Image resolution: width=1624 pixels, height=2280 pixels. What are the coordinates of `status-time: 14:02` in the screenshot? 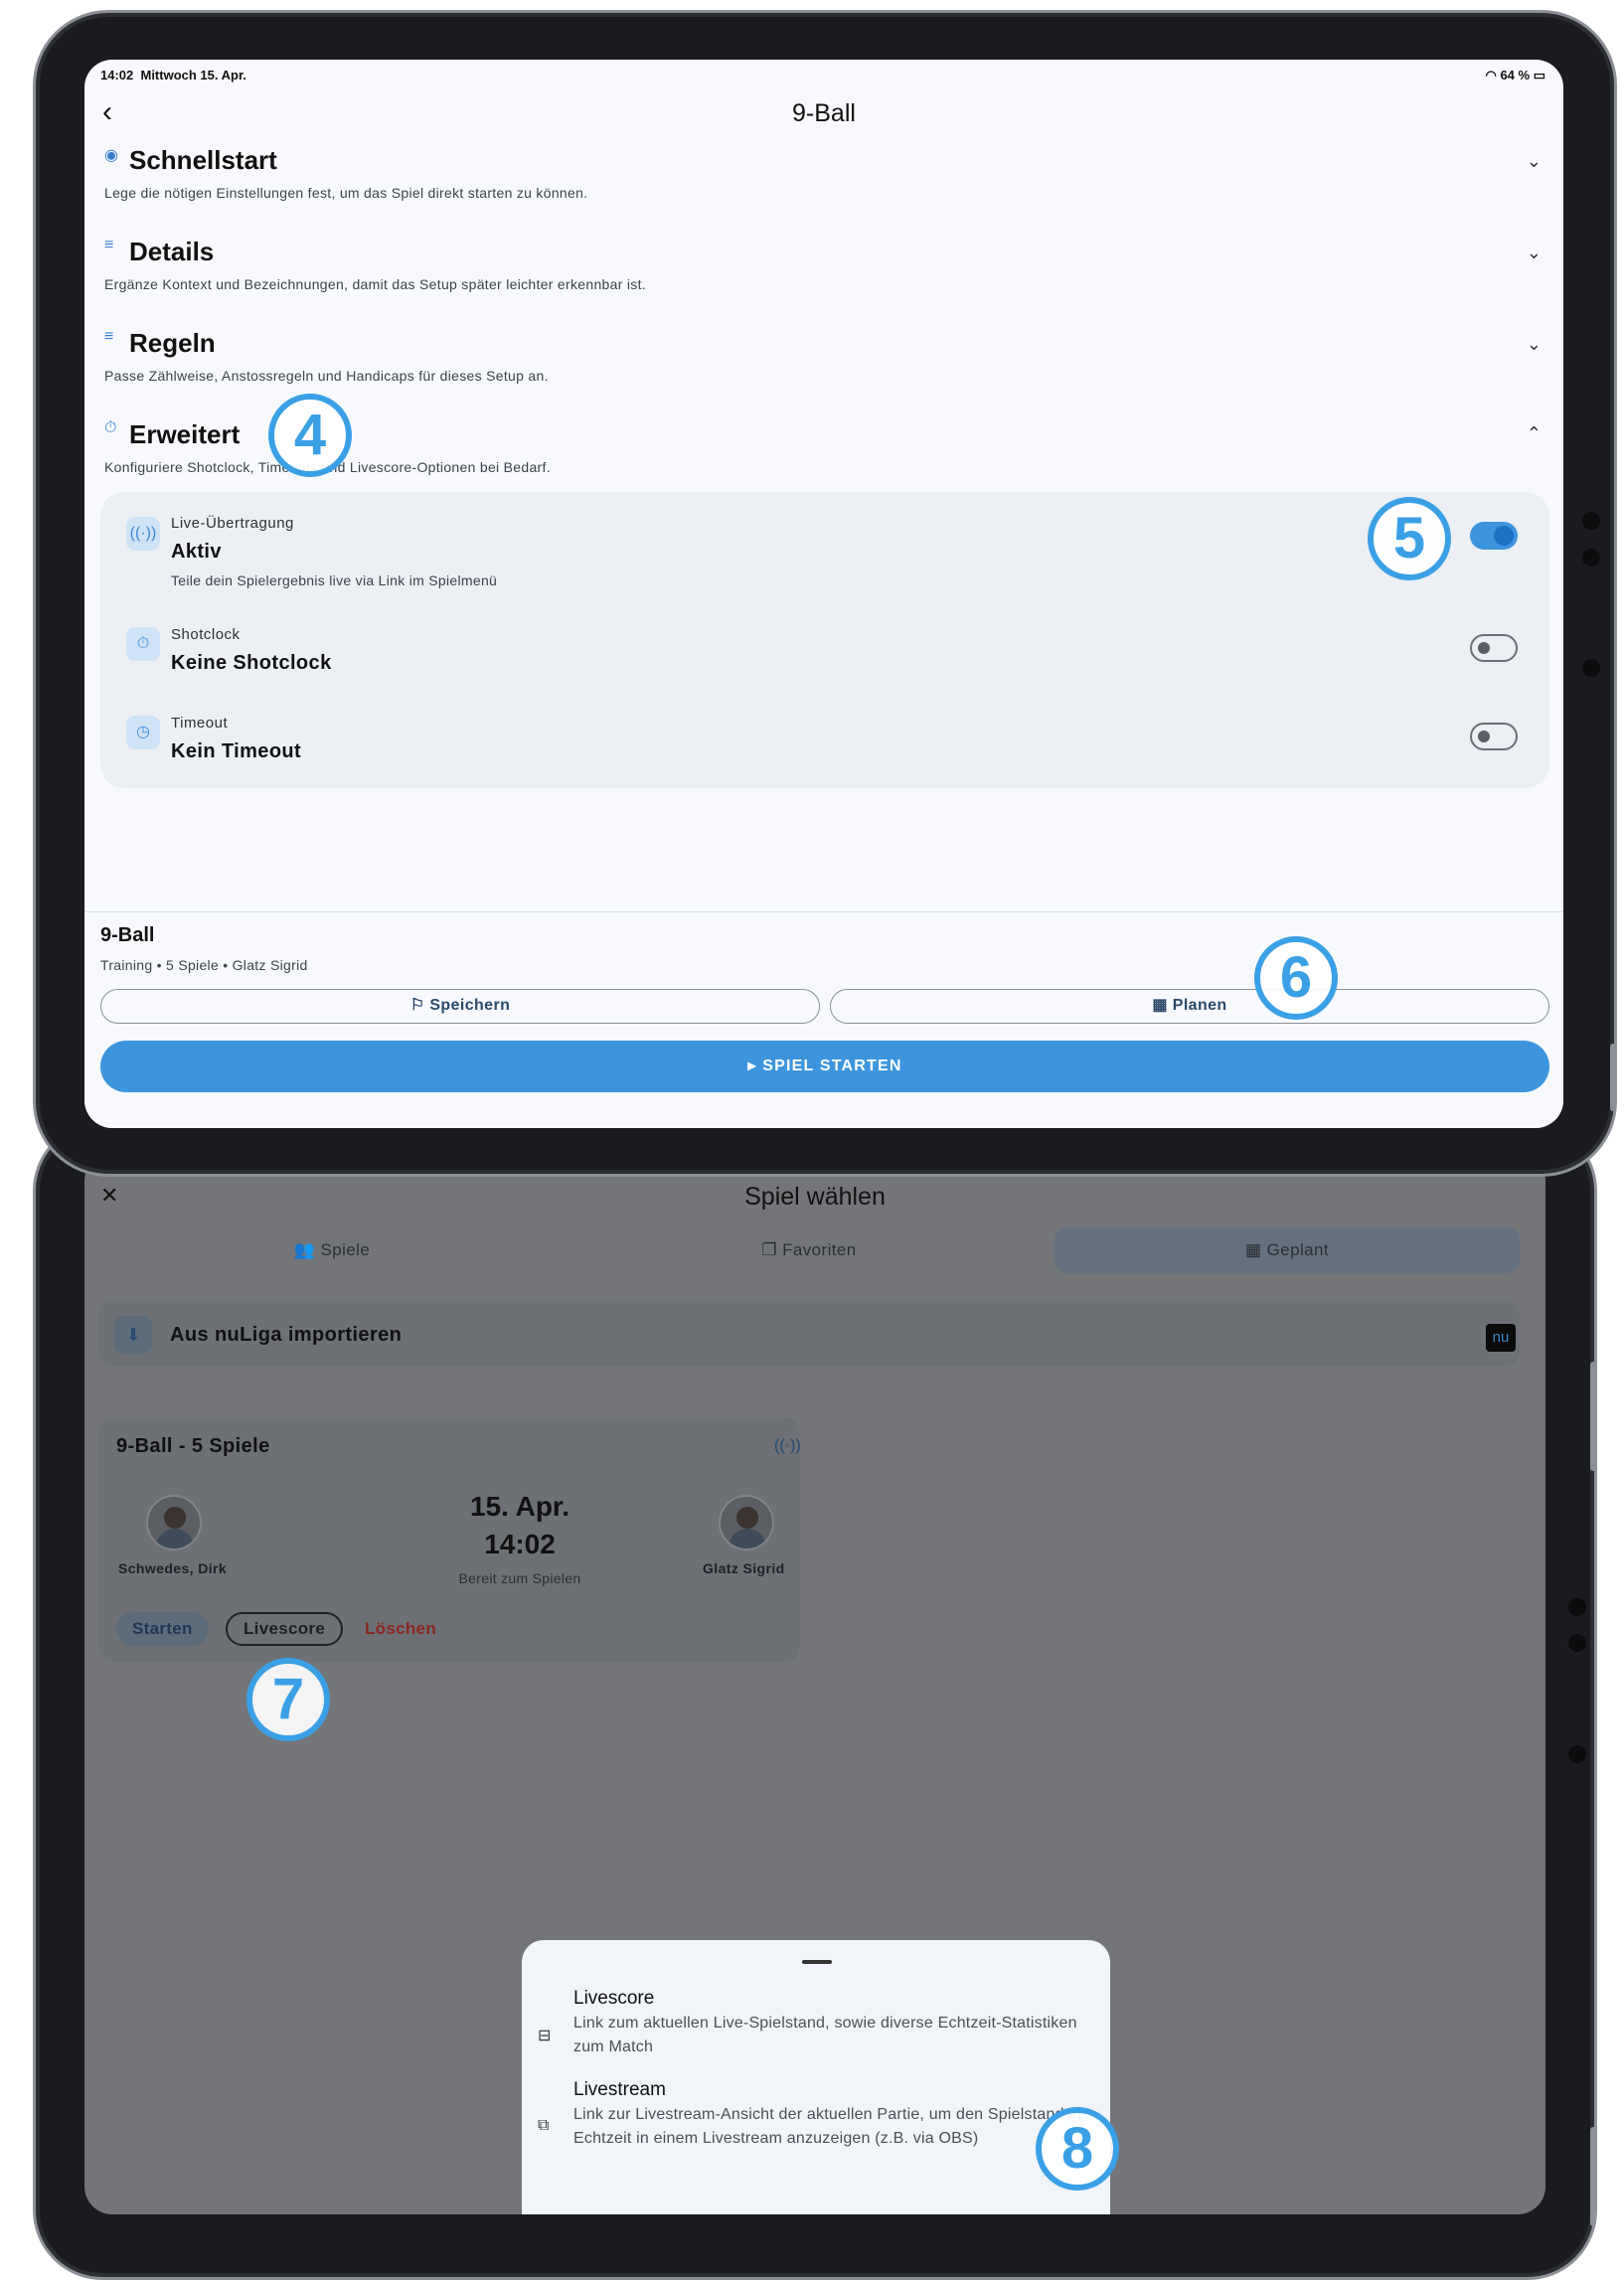 It's located at (117, 75).